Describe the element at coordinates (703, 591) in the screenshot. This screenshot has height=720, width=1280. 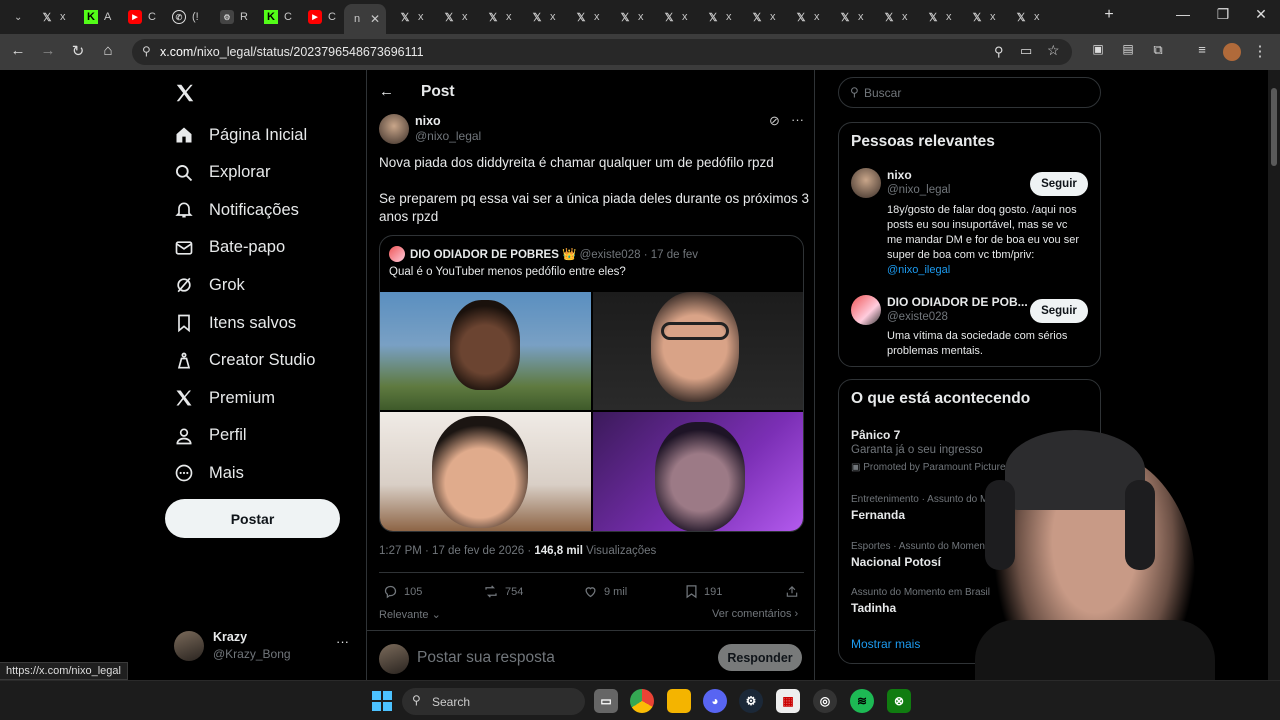
I see `bookmark-button: 191` at that location.